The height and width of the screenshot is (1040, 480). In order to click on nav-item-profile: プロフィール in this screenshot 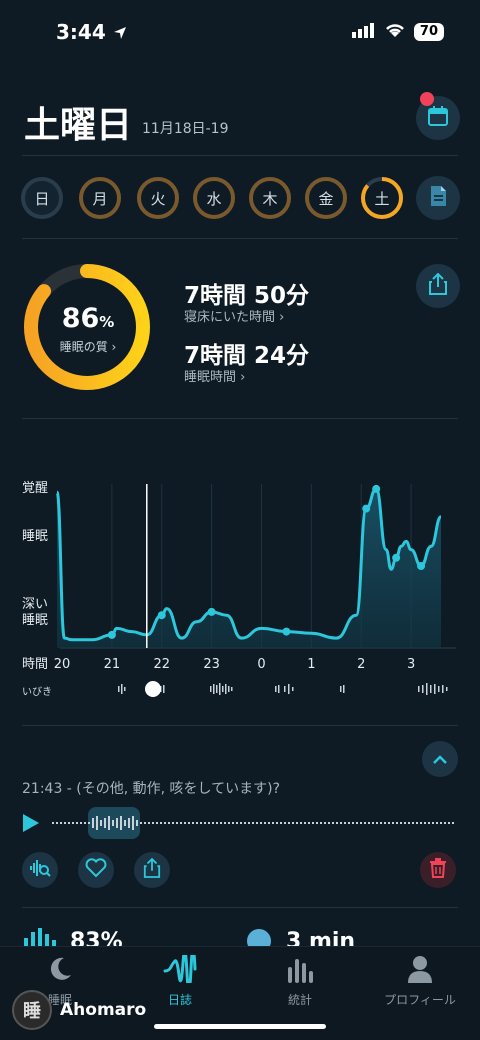, I will do `click(420, 981)`.